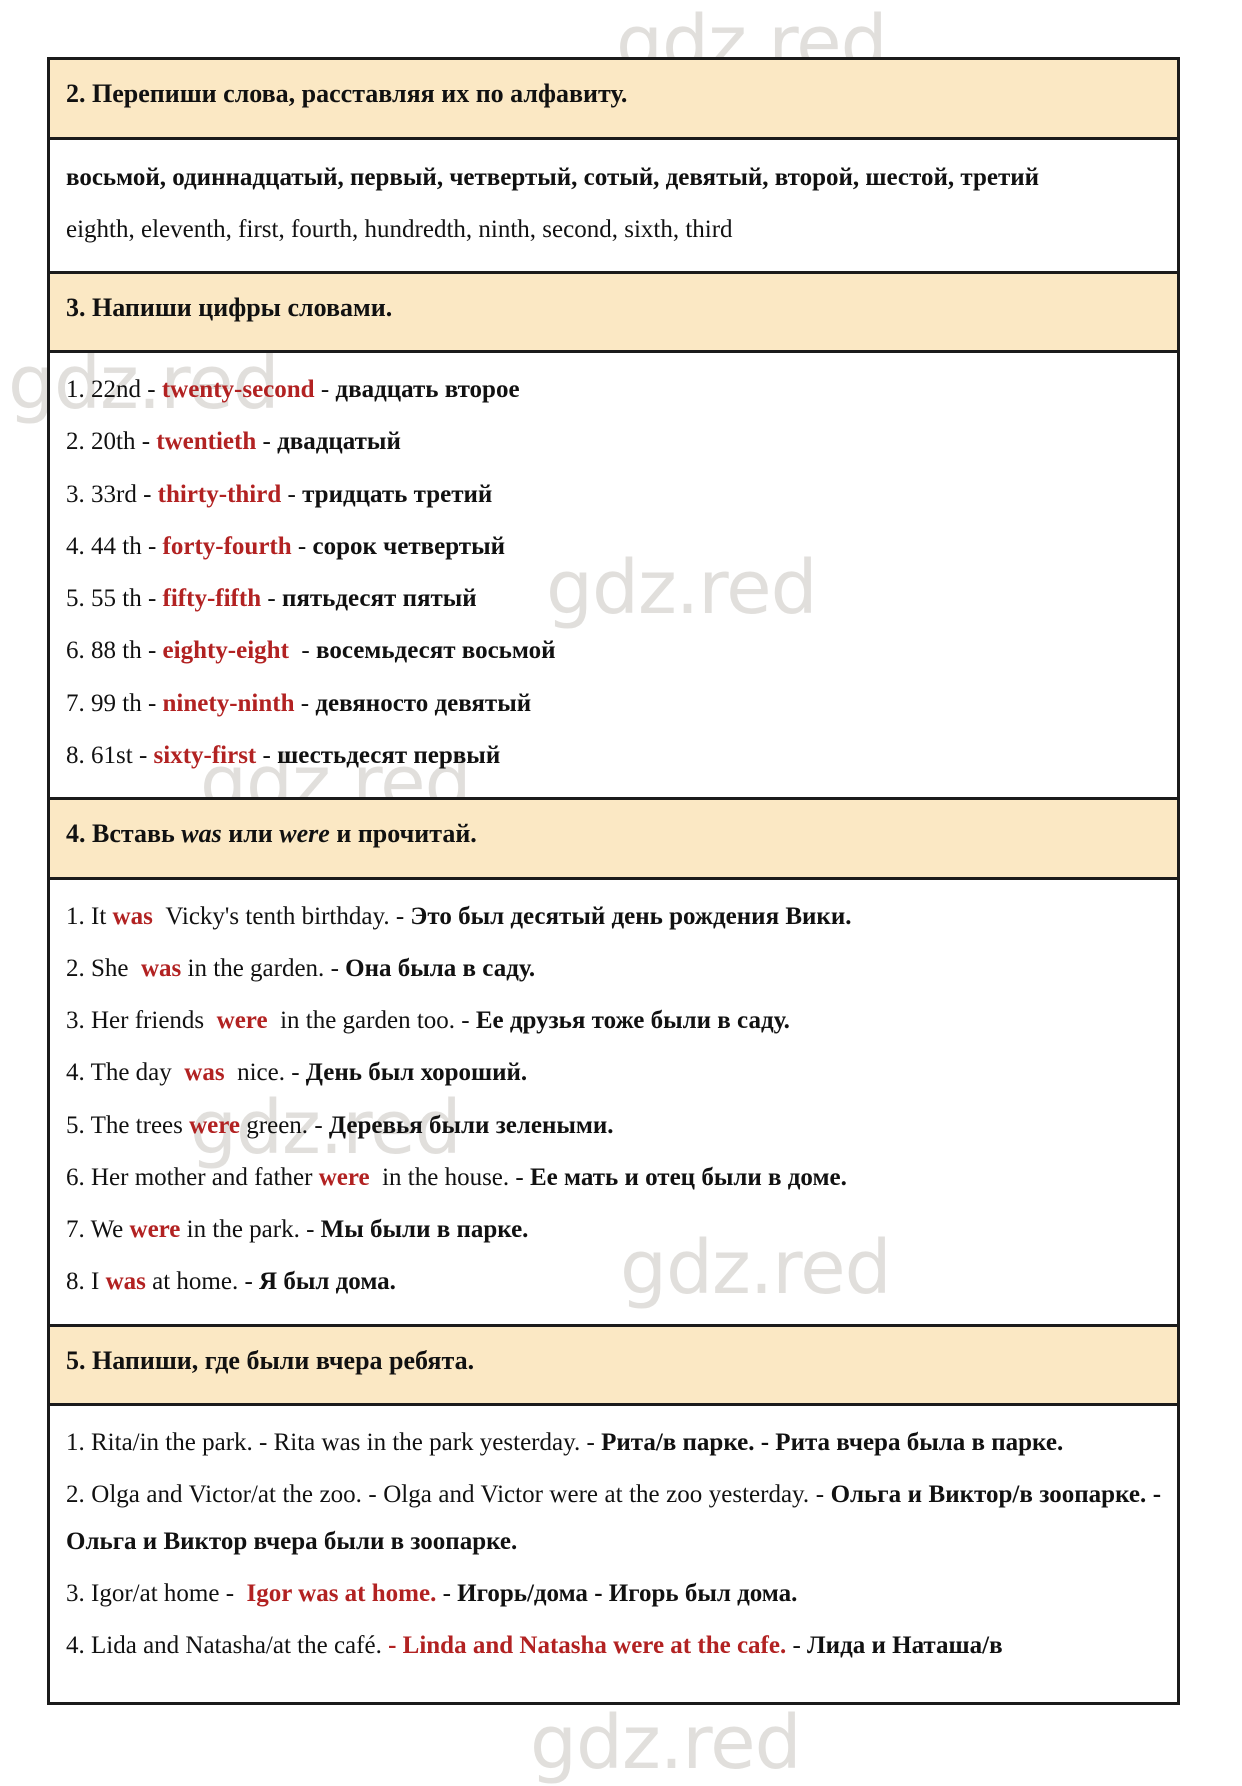 The width and height of the screenshot is (1242, 1786). What do you see at coordinates (397, 494) in the screenshot?
I see `item-answer-russian: тридцать третий` at bounding box center [397, 494].